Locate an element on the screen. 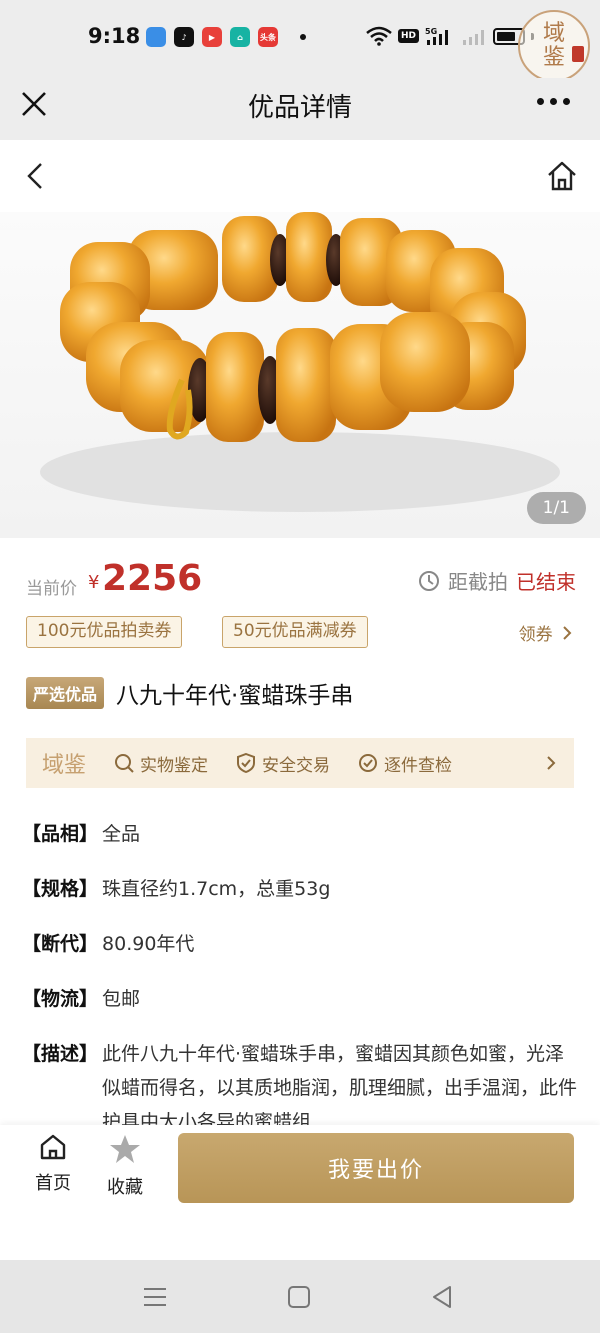  spec-value: 珠直径约1.7cm，总重53g is located at coordinates (216, 889).